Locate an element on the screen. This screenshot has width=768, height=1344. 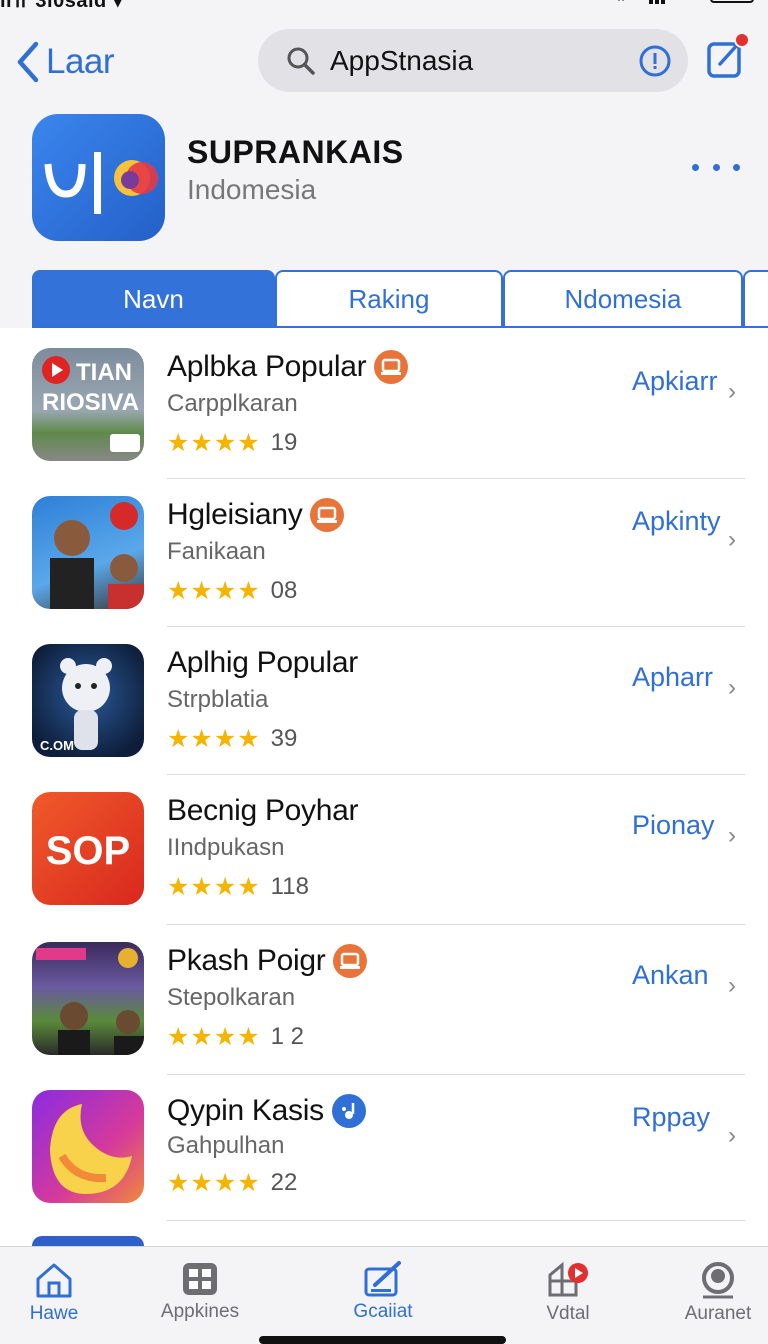
status-icons: % is located at coordinates (681, 2).